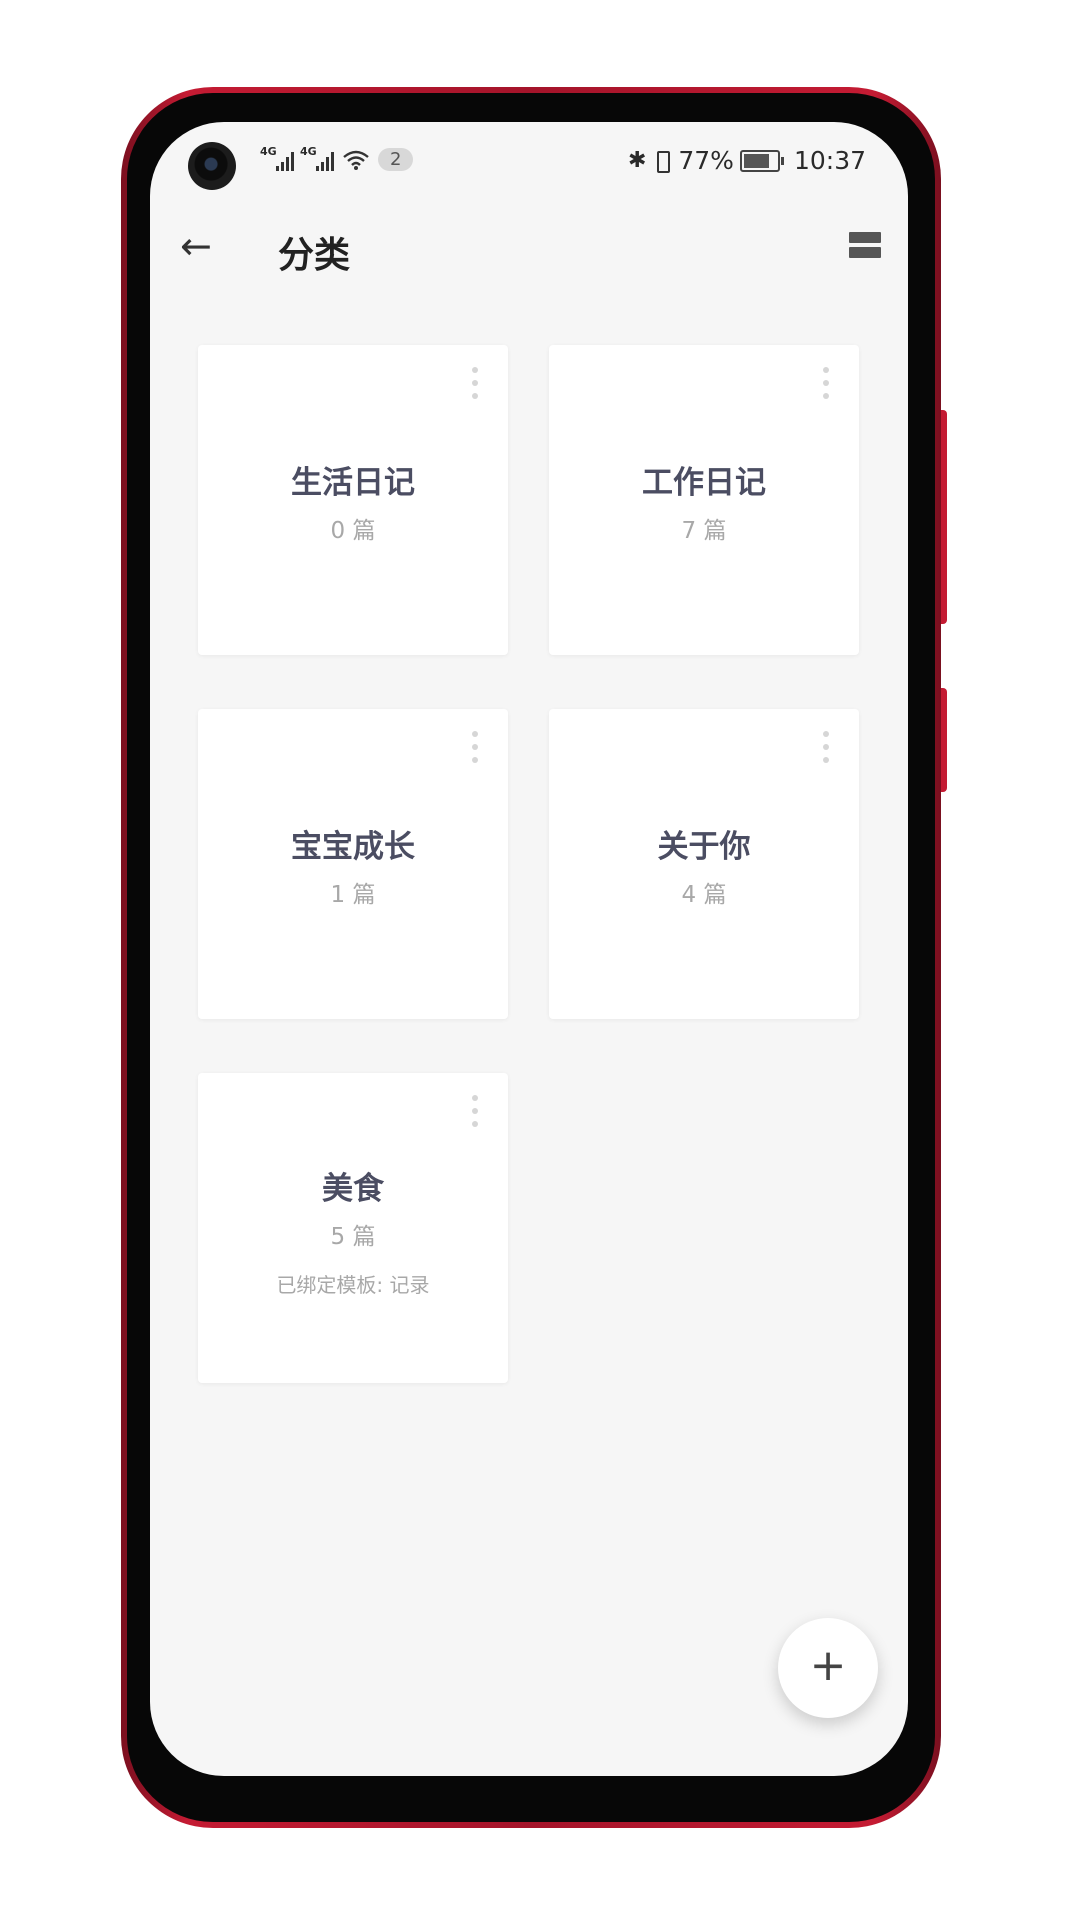  What do you see at coordinates (353, 483) in the screenshot?
I see `category-name: 生活日记` at bounding box center [353, 483].